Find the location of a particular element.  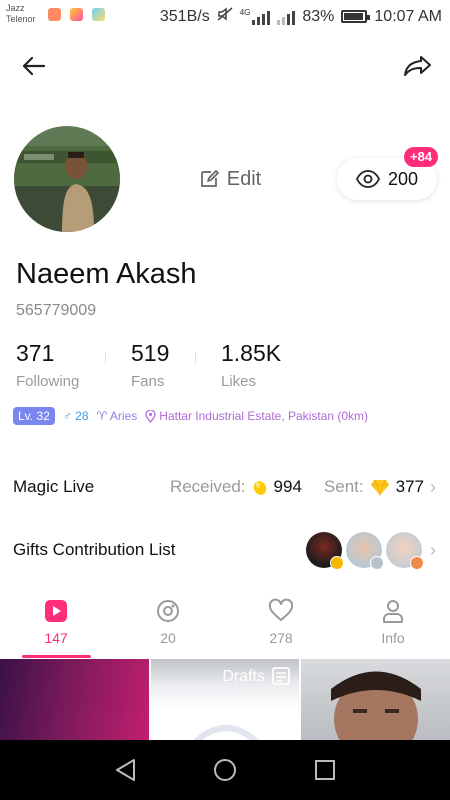

magic-live-title: Magic Live is located at coordinates (54, 486).